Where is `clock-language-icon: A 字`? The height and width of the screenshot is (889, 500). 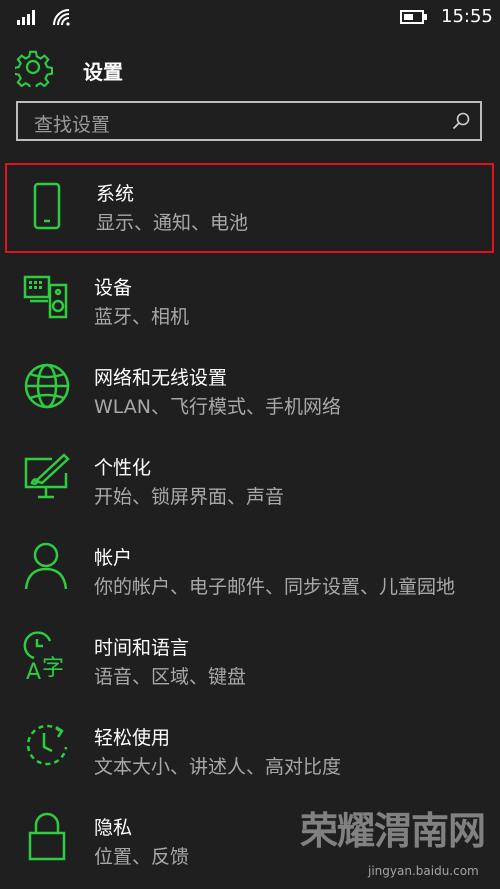 clock-language-icon: A 字 is located at coordinates (47, 656).